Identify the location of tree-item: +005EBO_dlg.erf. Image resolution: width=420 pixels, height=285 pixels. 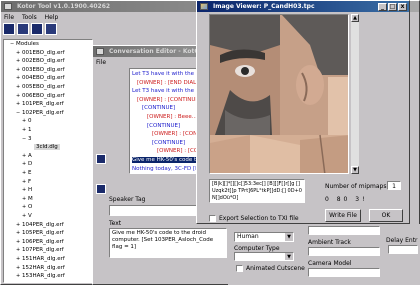
(40, 87).